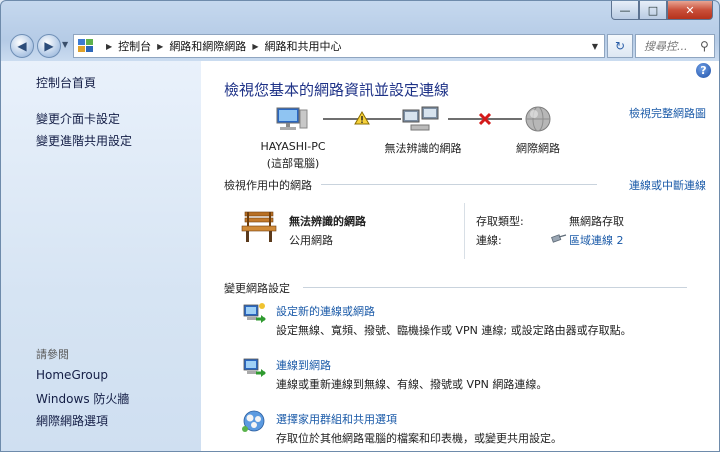 The image size is (720, 452). I want to click on refresh-button: ↻, so click(620, 46).